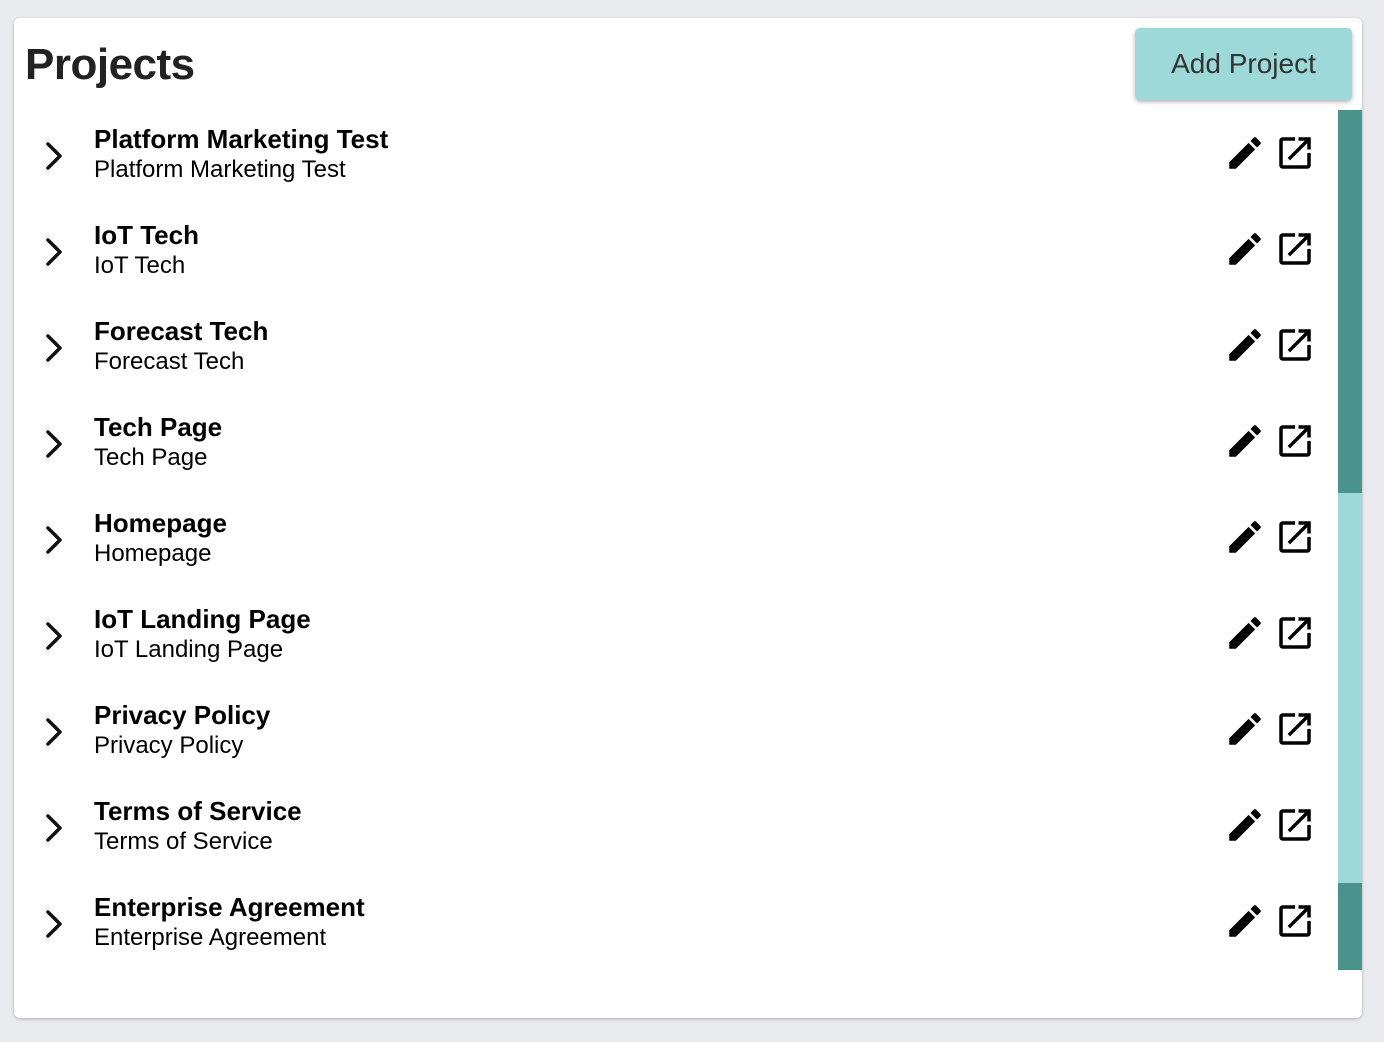  Describe the element at coordinates (675, 254) in the screenshot. I see `project-row: IoT Tech IoT Tech` at that location.